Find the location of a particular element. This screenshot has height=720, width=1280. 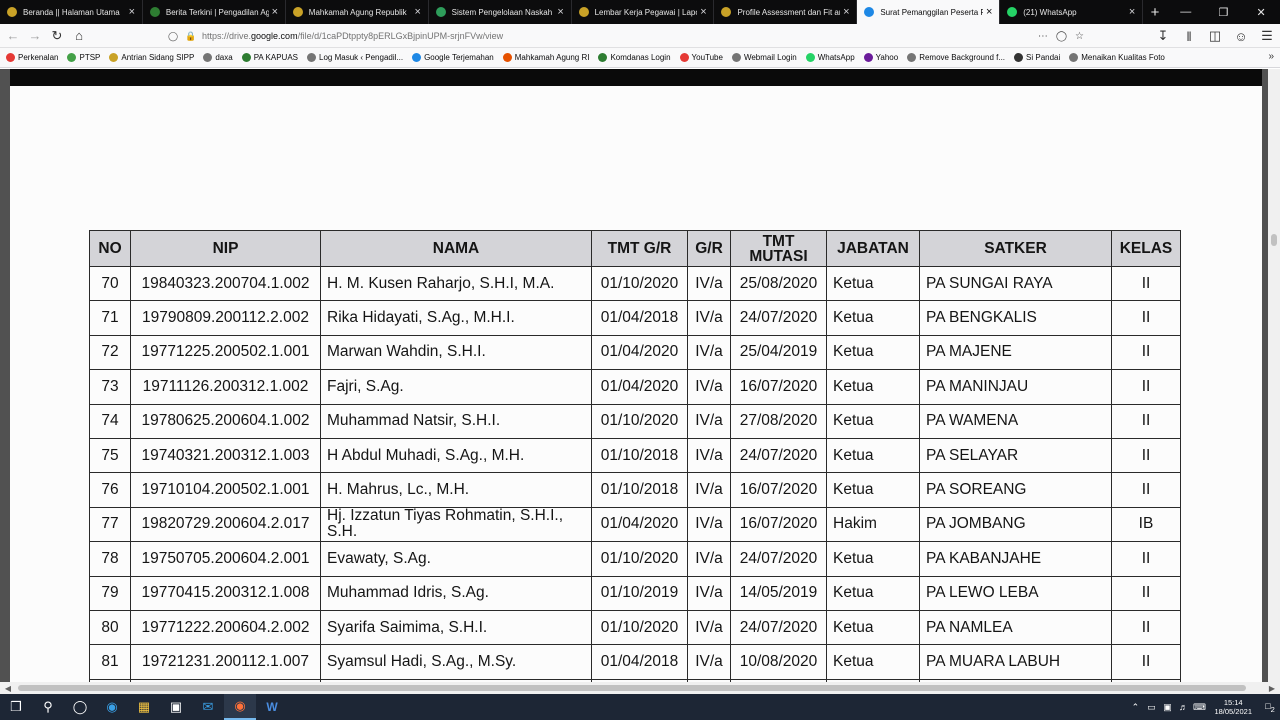

bookmark-item: Antrian Sidang SIPP is located at coordinates (151, 57).